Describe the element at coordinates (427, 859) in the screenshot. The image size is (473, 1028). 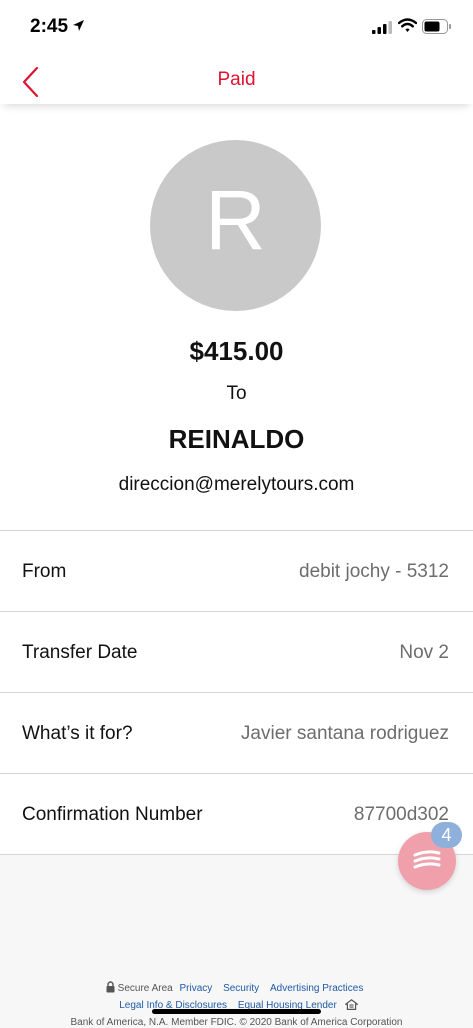
I see `chat-icon` at that location.